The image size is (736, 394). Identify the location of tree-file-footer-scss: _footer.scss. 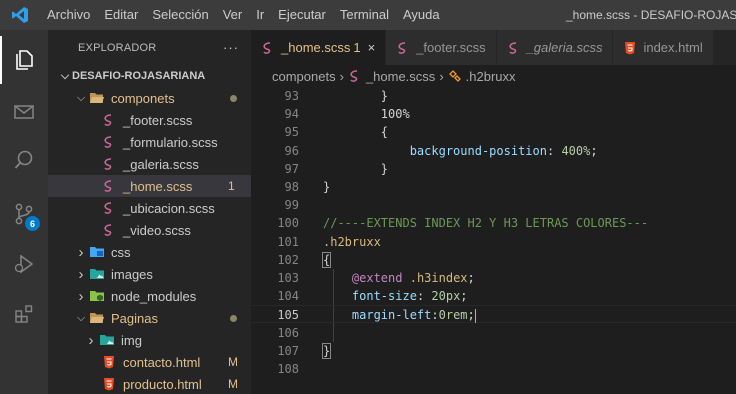
(149, 120).